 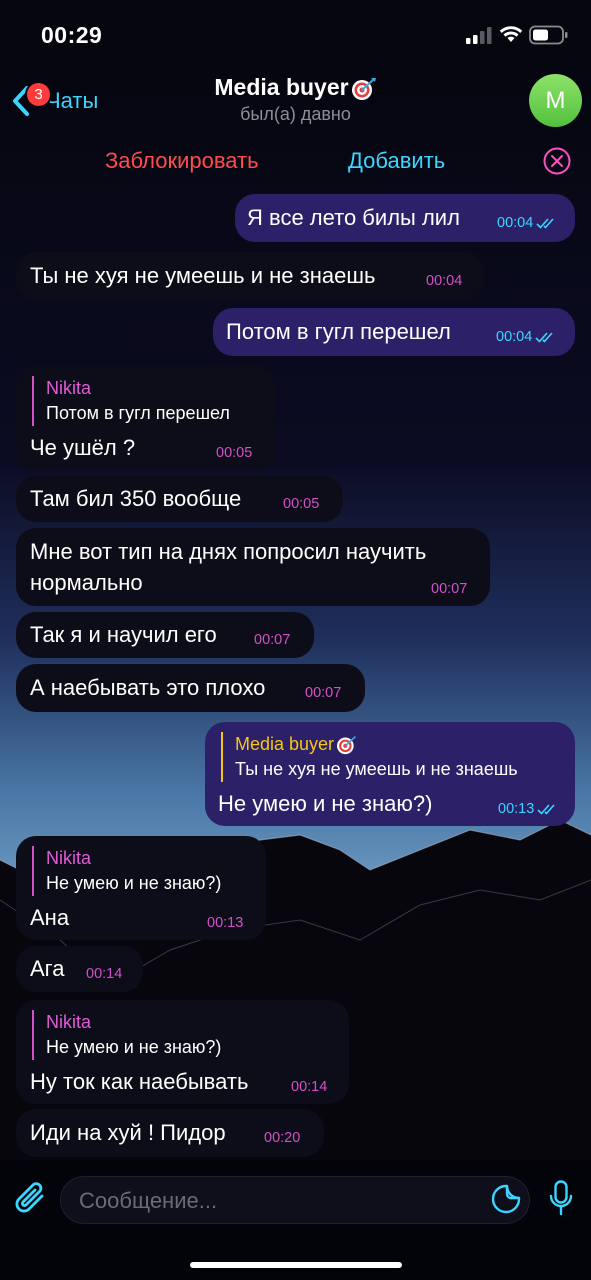 What do you see at coordinates (203, 275) in the screenshot?
I see `message-text: Ты не хуя не умеешь и не знаешь` at bounding box center [203, 275].